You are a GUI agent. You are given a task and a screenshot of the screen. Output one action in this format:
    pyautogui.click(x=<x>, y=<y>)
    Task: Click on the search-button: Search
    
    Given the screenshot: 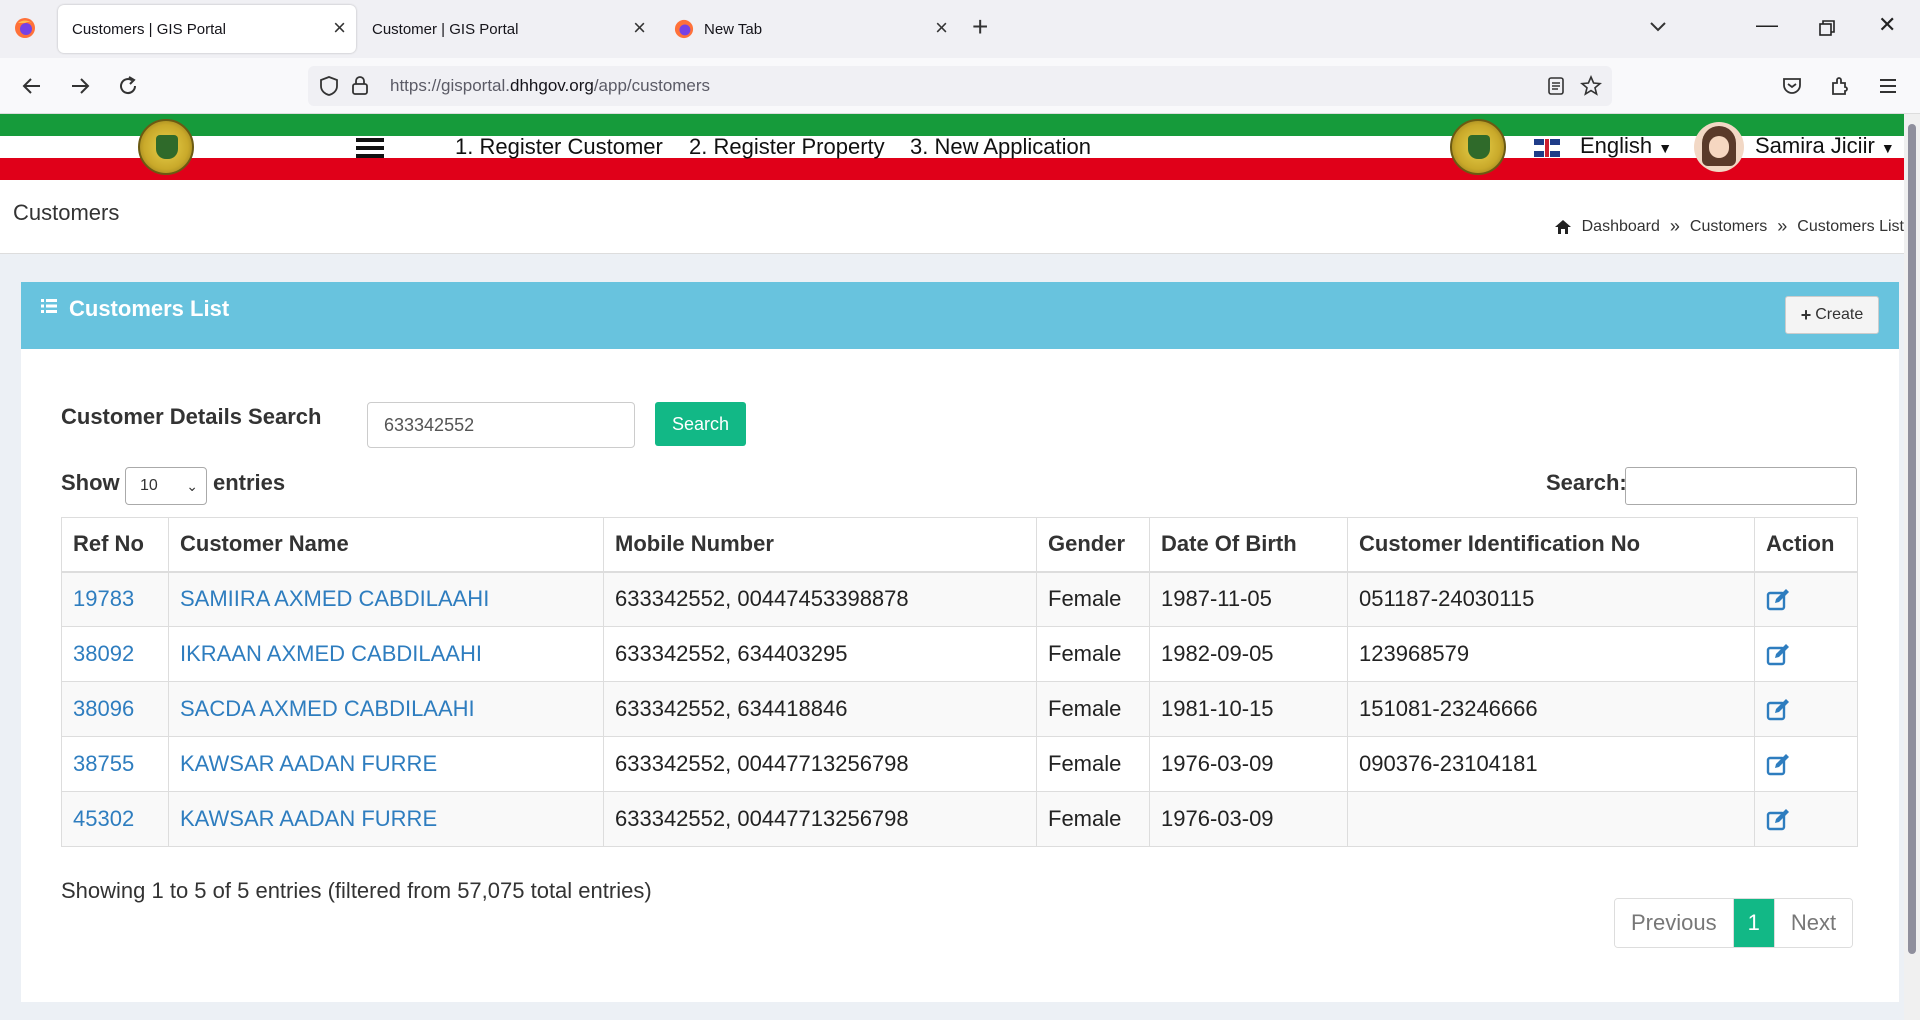 What is the action you would take?
    pyautogui.click(x=700, y=424)
    